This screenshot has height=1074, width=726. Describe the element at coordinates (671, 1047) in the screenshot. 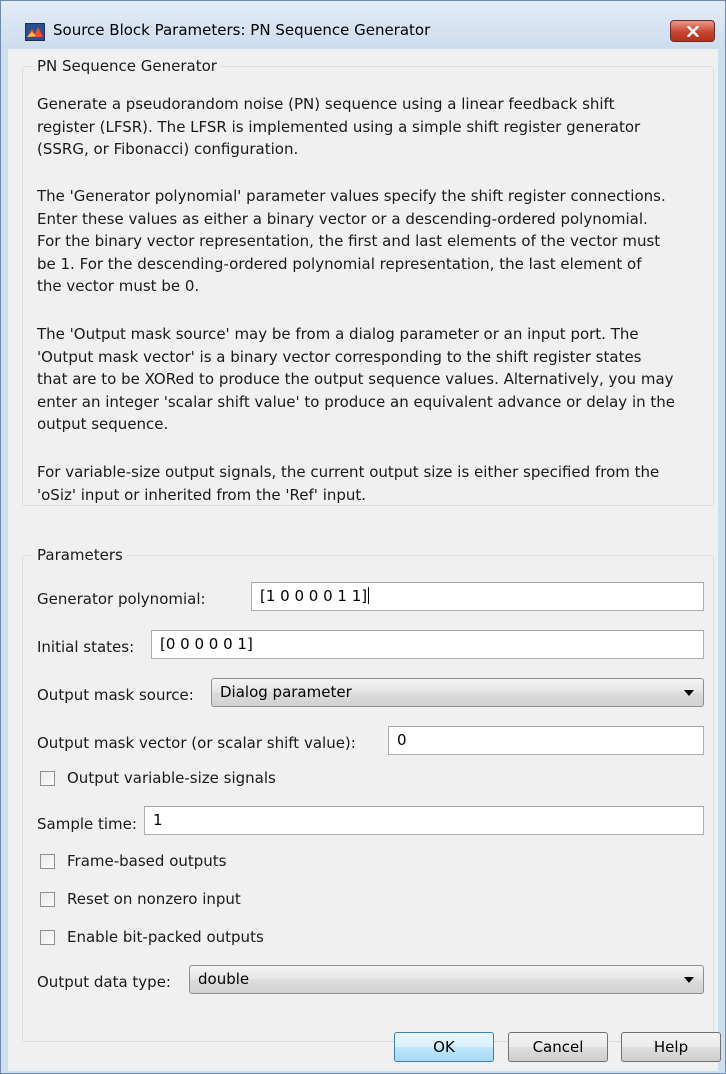

I see `help-button: Help` at that location.